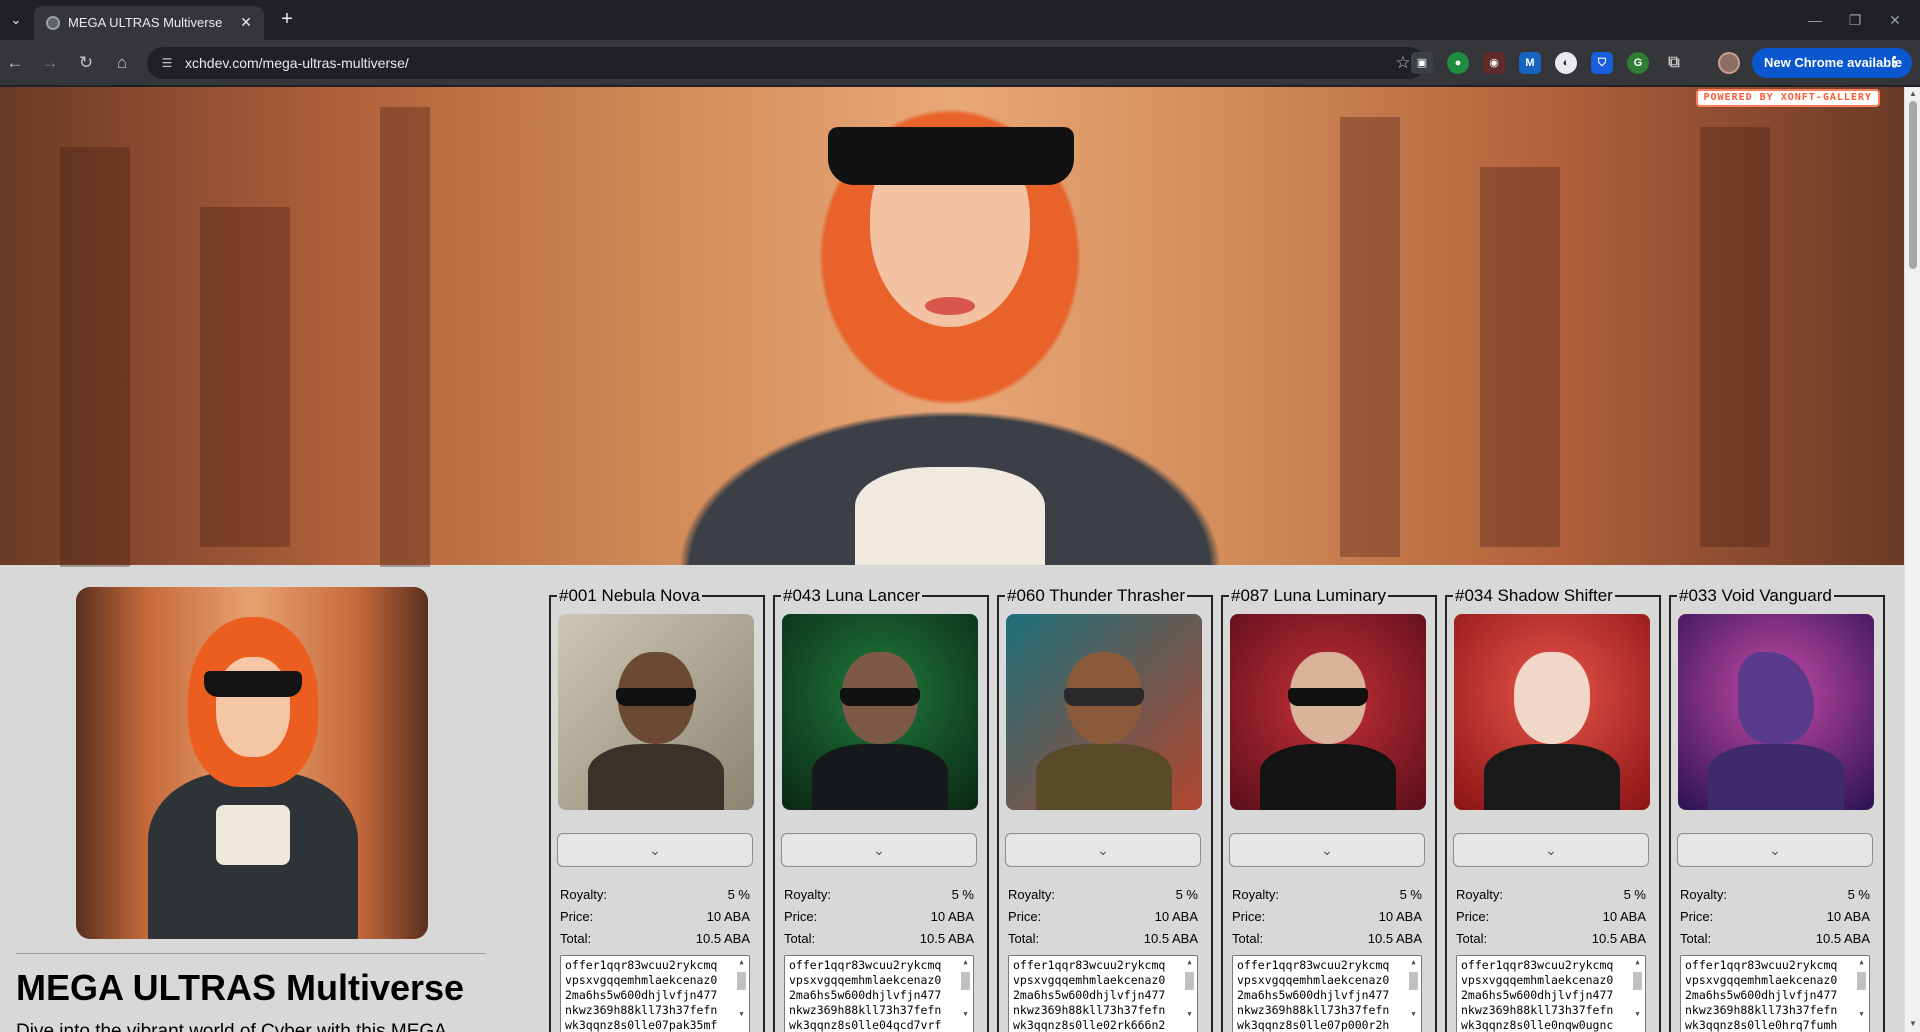 The height and width of the screenshot is (1032, 1920). I want to click on new-tab-button: +, so click(287, 20).